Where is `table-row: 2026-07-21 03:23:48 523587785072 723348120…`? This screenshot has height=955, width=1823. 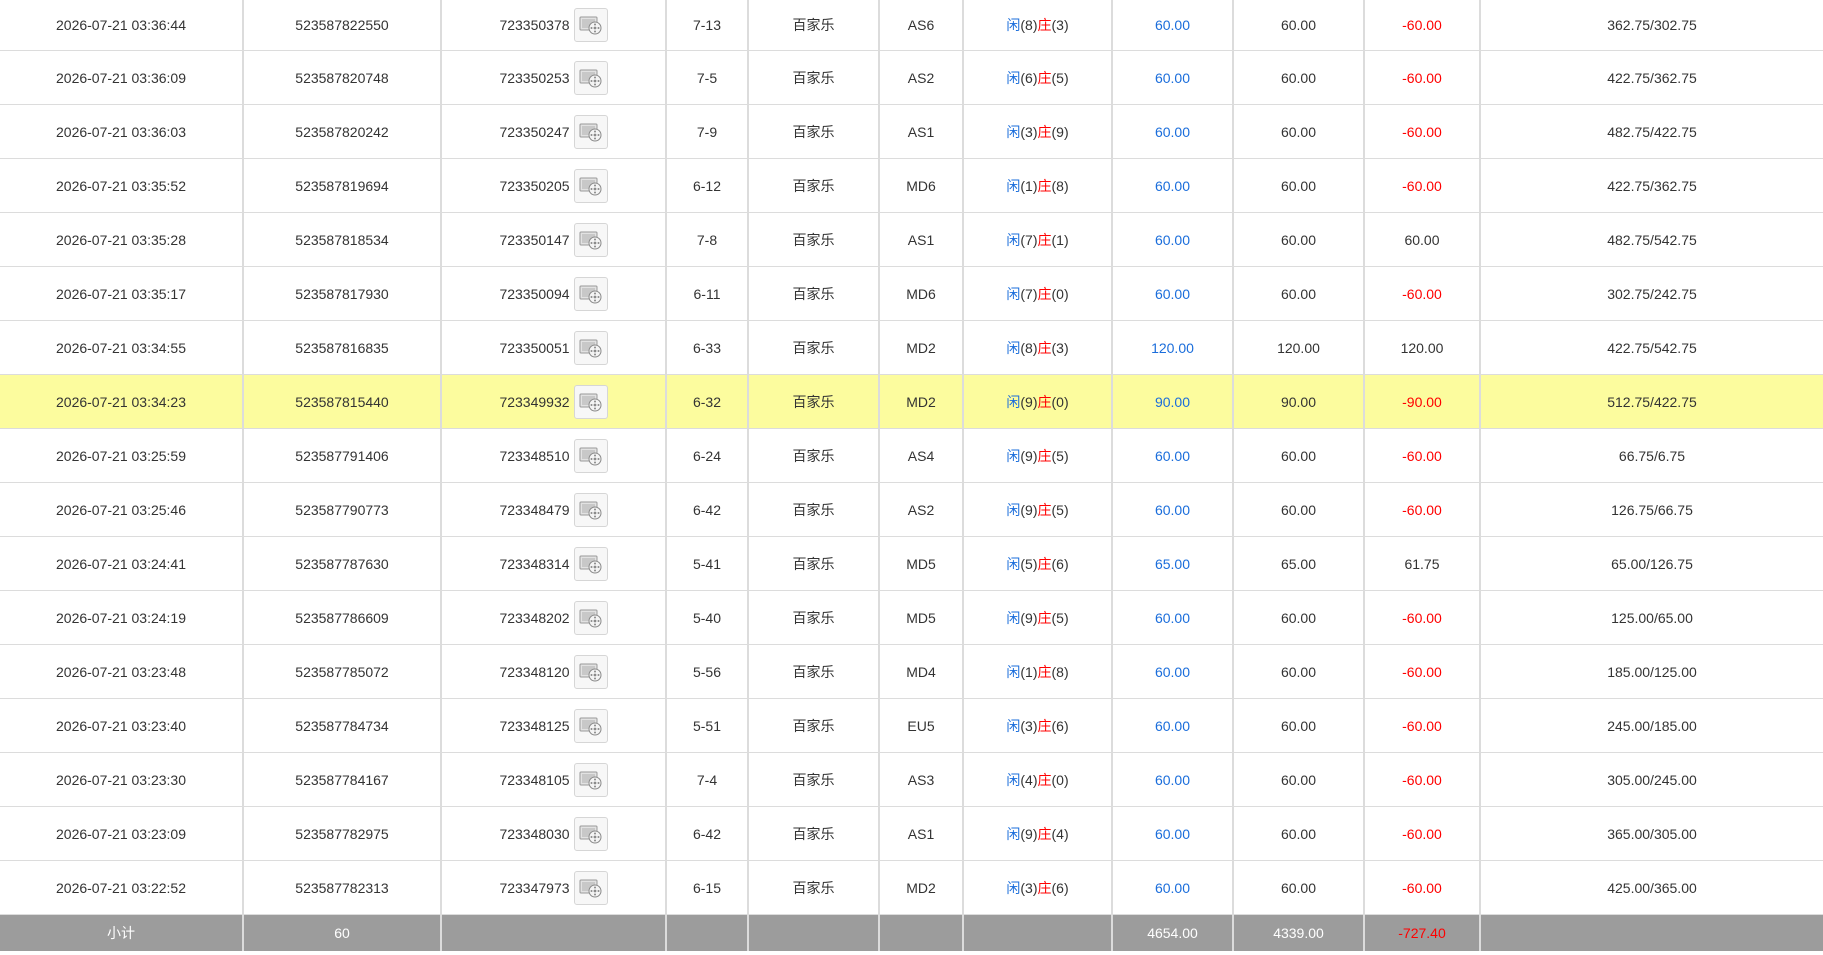 table-row: 2026-07-21 03:23:48 523587785072 723348120… is located at coordinates (911, 671).